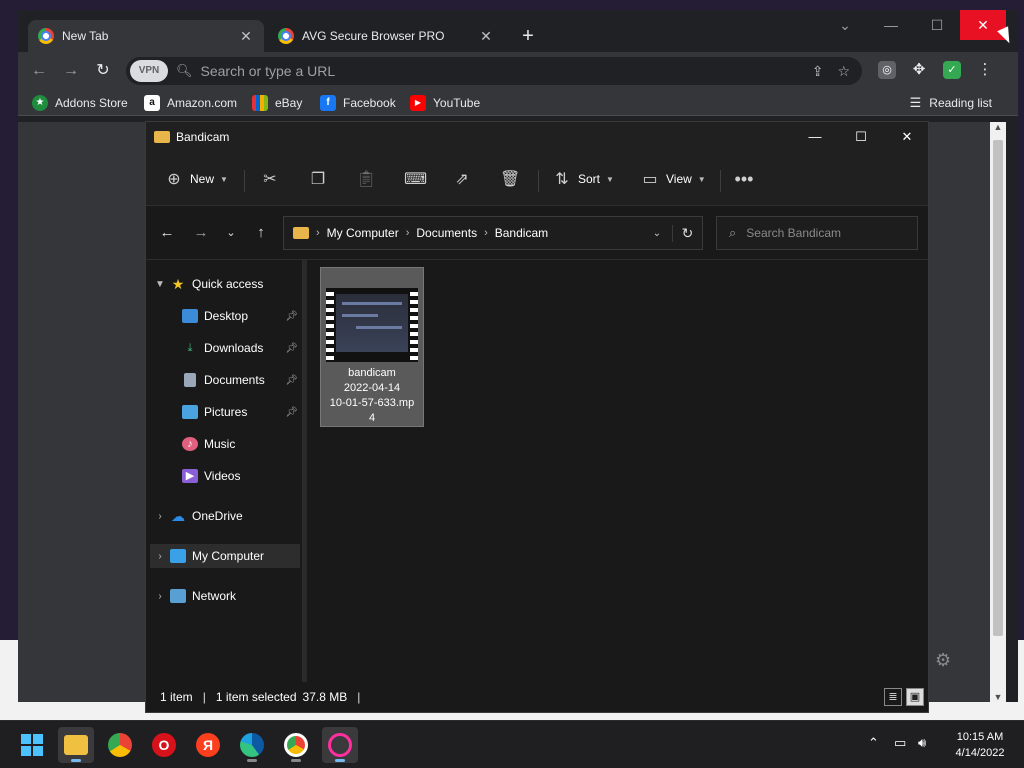 Image resolution: width=1024 pixels, height=768 pixels. I want to click on search-box: ⌕ Search Bandicam, so click(817, 233).